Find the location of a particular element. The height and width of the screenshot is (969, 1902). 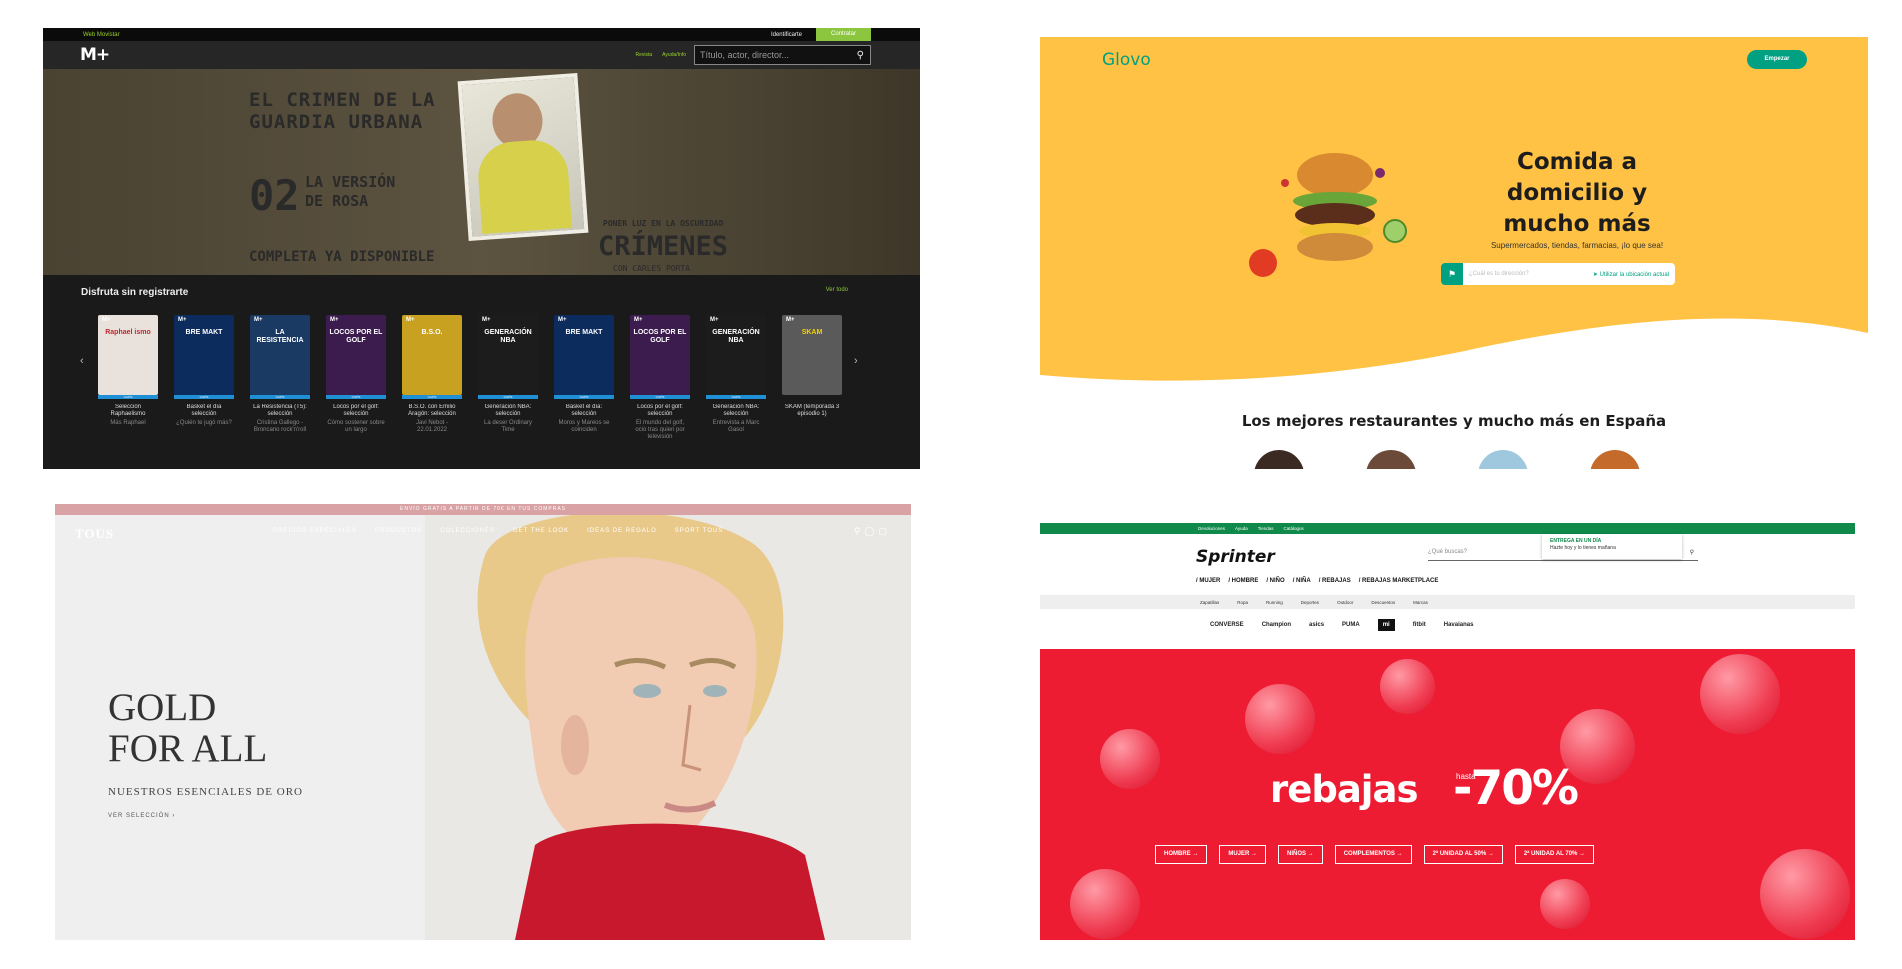

empezar-button: Empezar is located at coordinates (1777, 59).